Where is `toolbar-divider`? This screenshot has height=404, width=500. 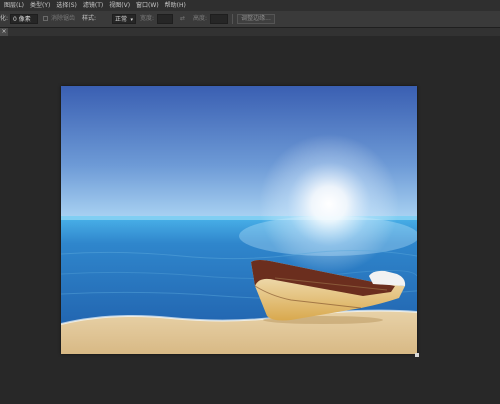
toolbar-divider is located at coordinates (232, 19).